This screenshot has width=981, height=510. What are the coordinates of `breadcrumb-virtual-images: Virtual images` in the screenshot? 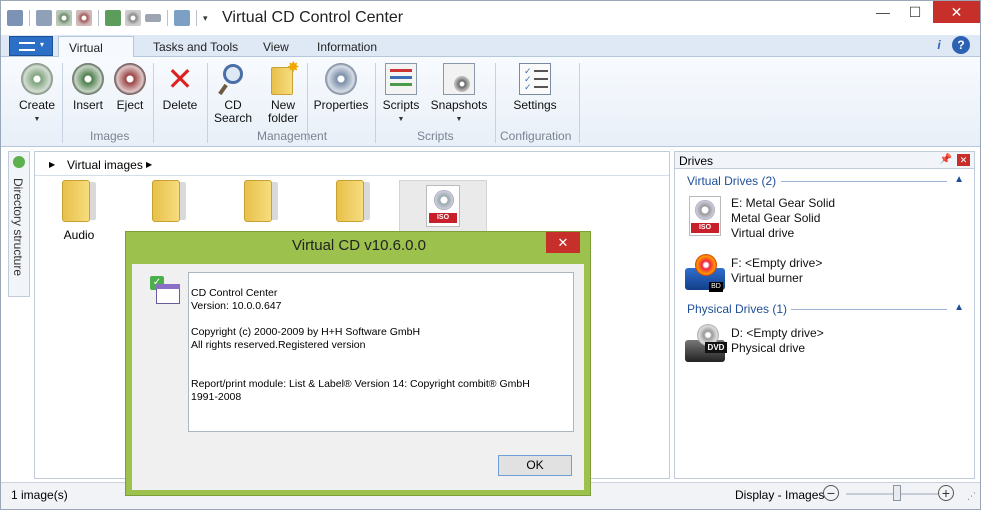 It's located at (105, 165).